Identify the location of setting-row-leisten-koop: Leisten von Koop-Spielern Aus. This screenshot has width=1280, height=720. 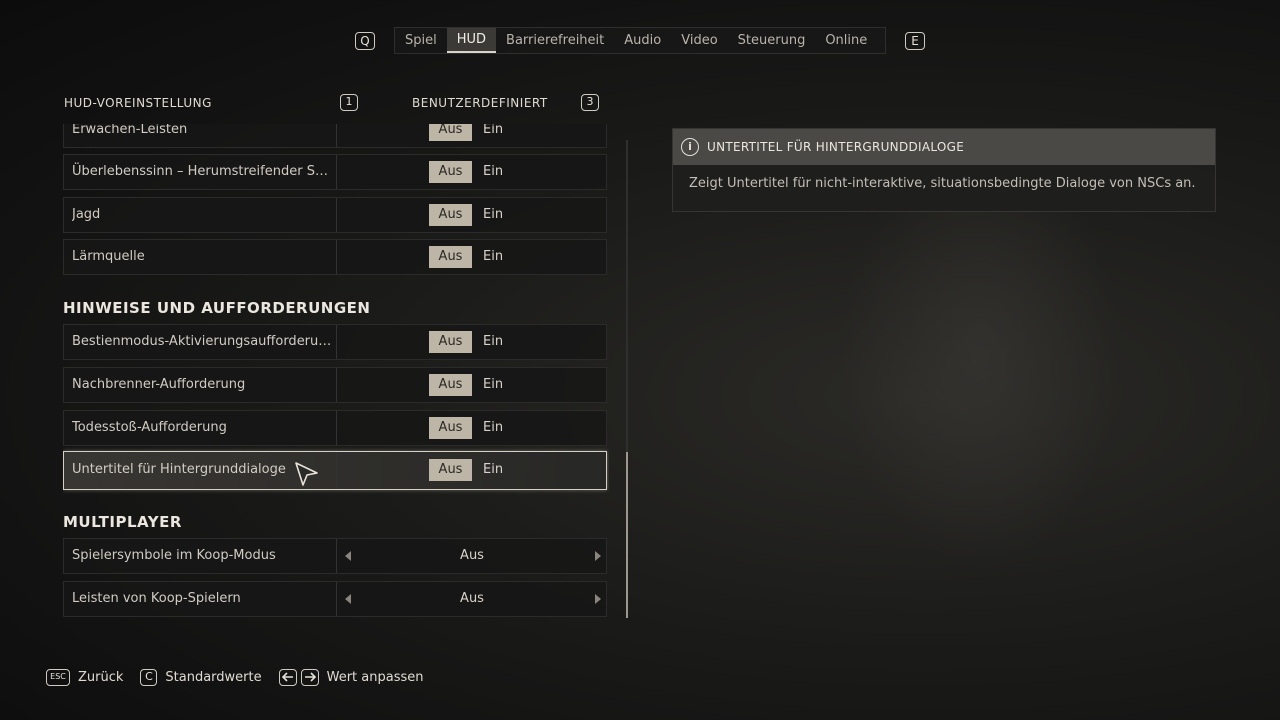
(335, 599).